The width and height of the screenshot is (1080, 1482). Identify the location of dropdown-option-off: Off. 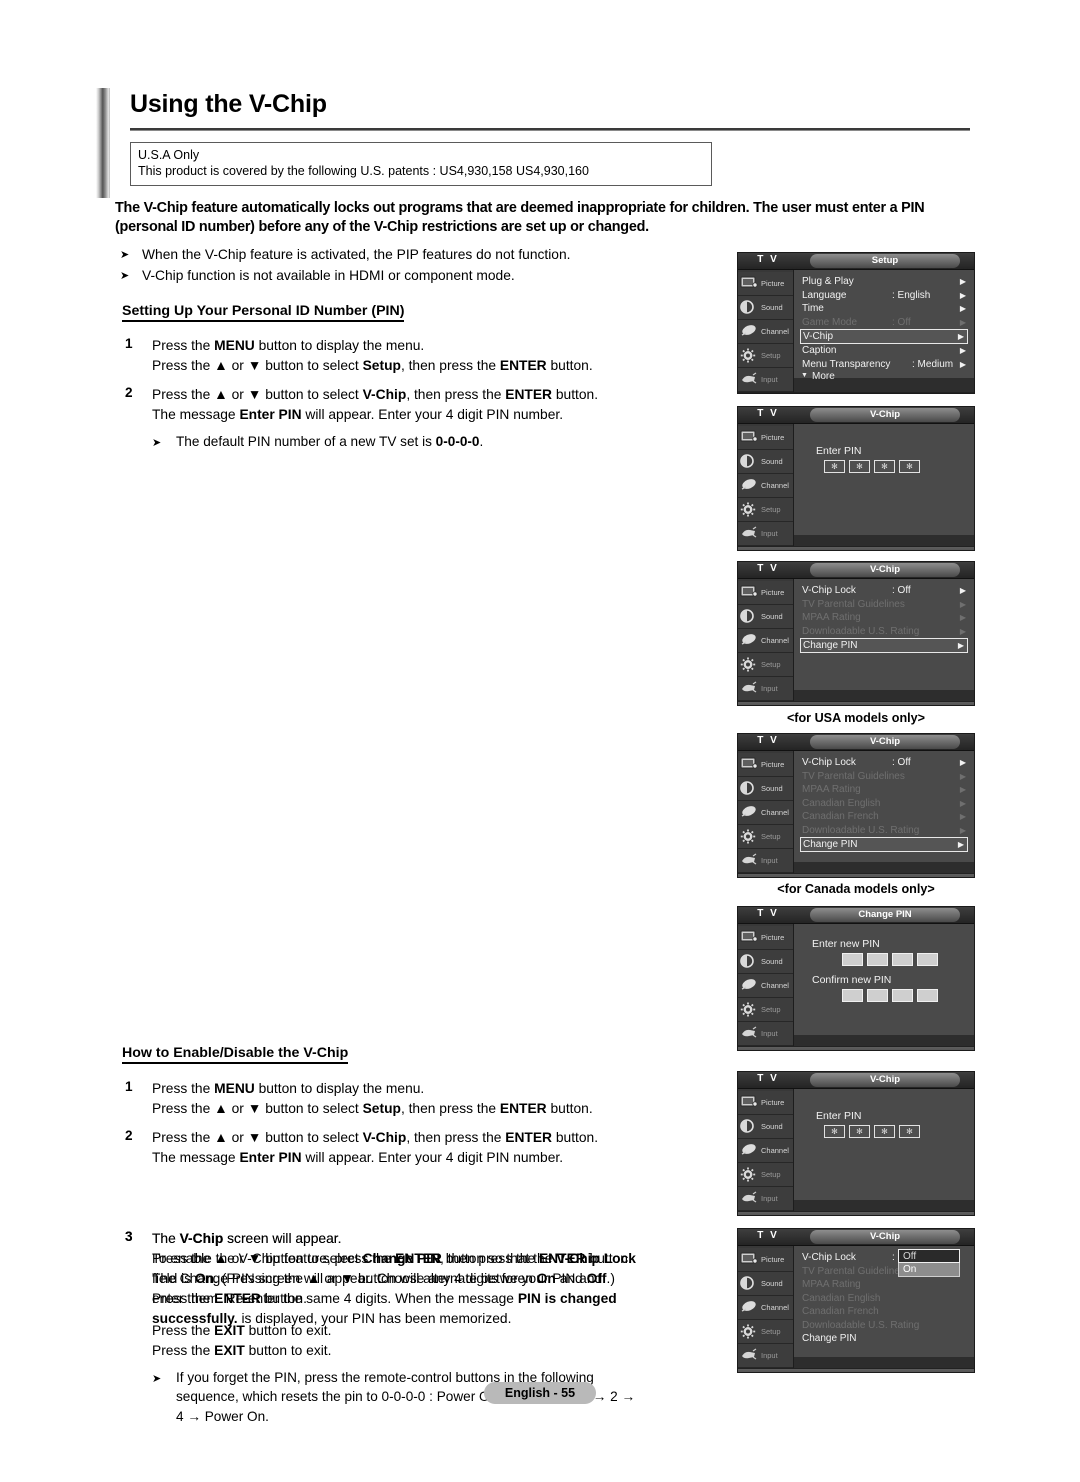
(929, 1256).